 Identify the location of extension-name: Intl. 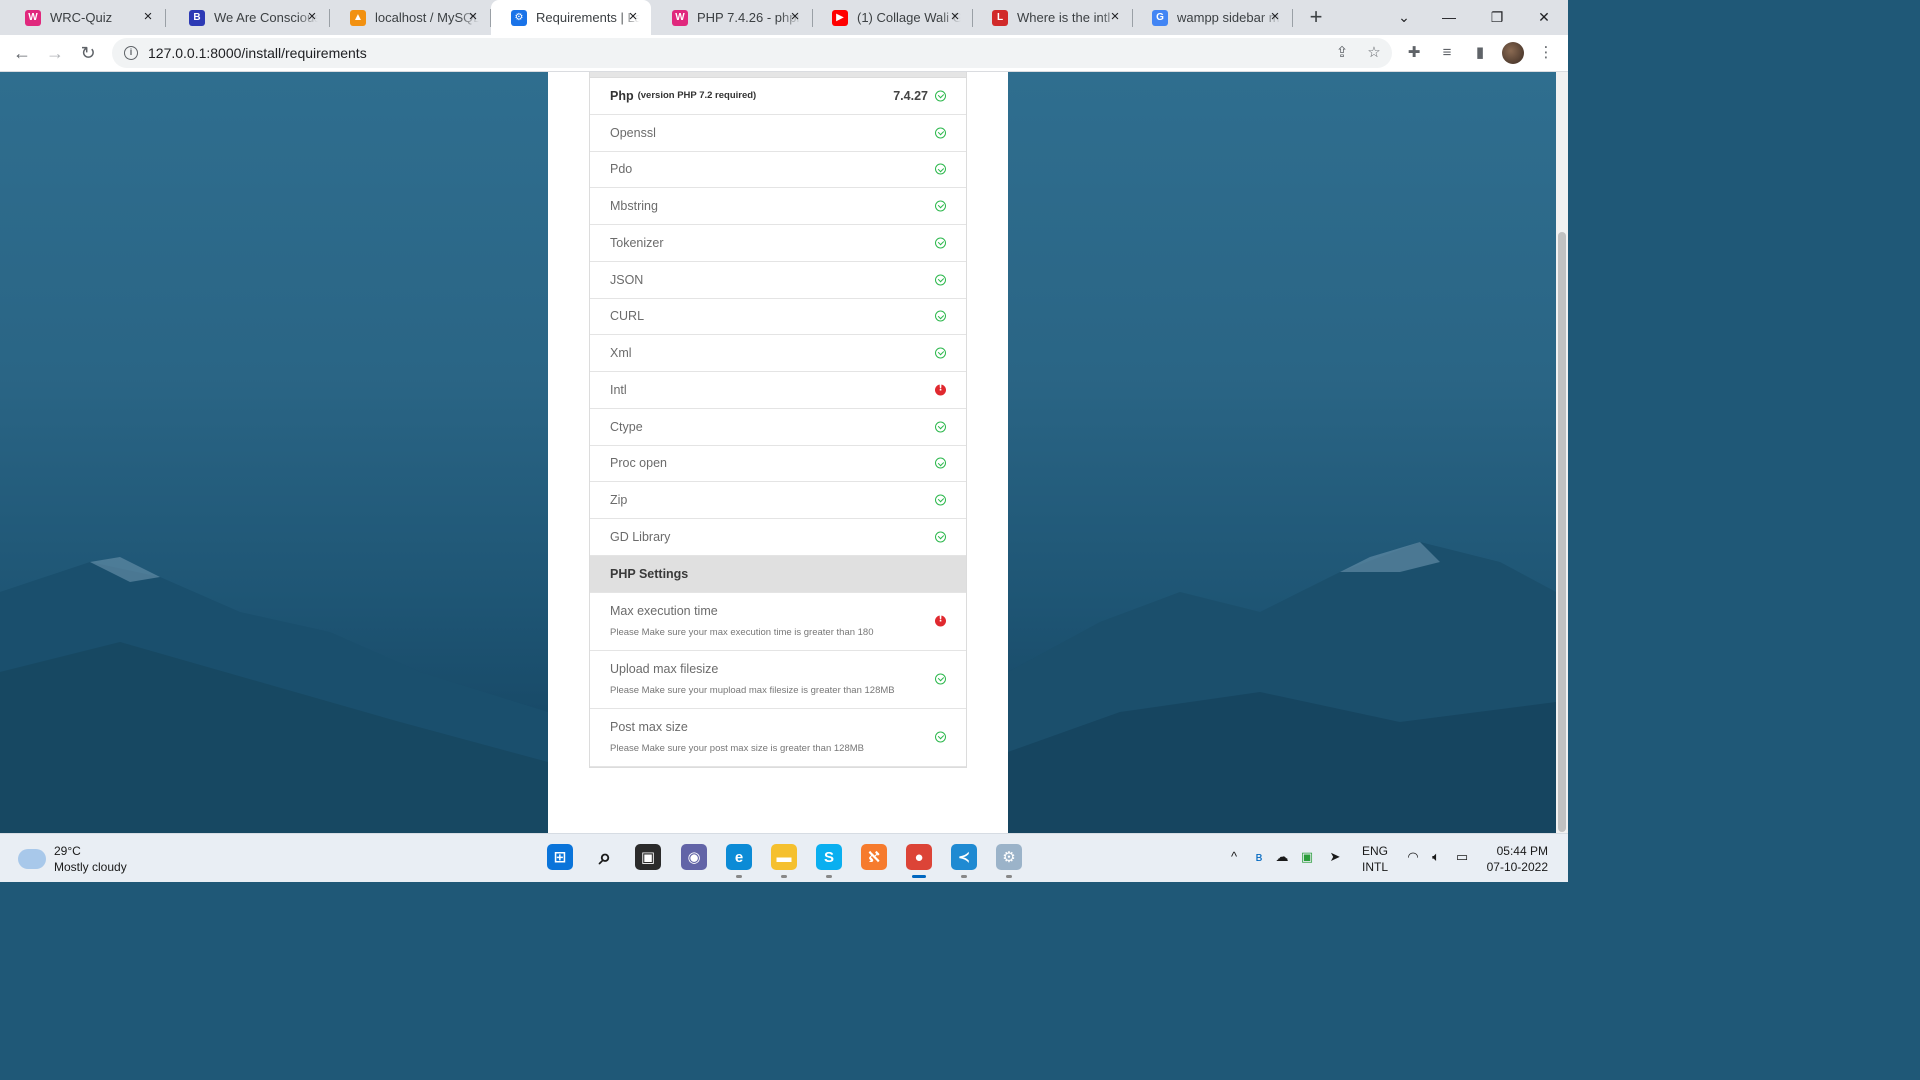
(618, 389).